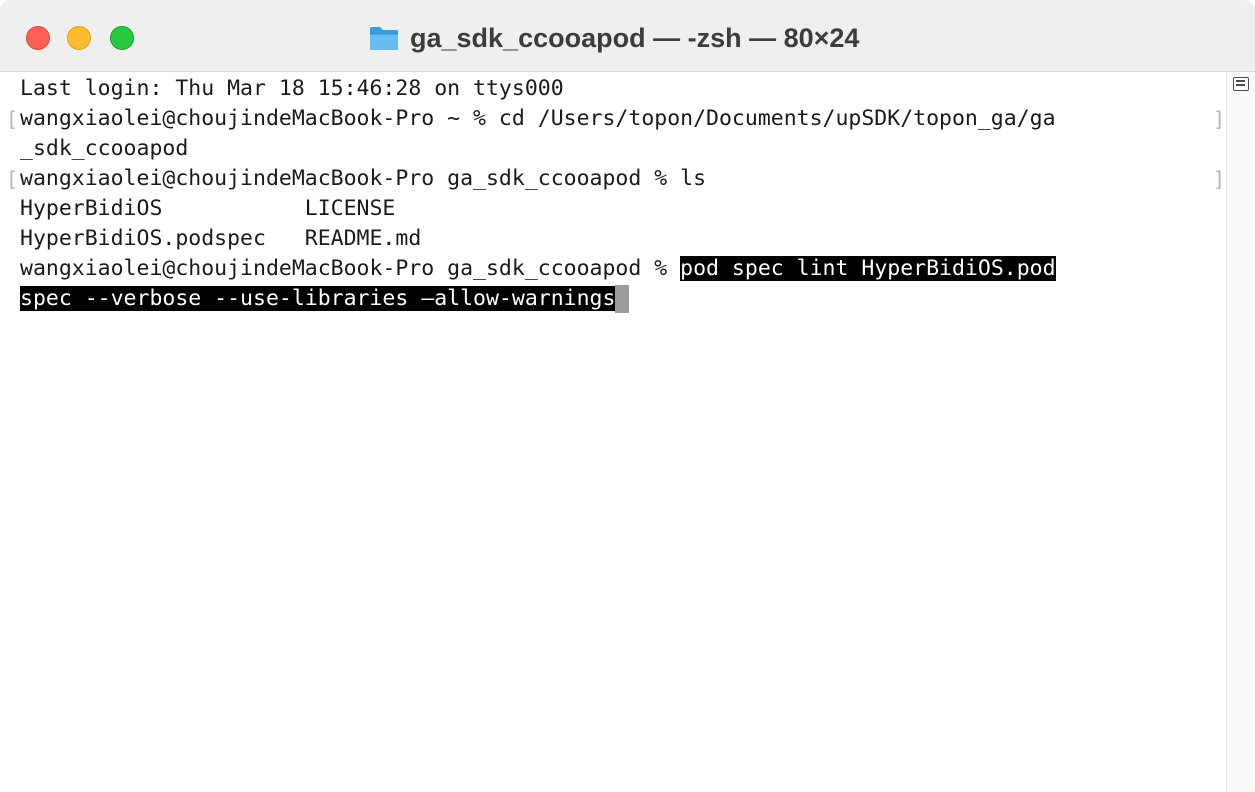 This screenshot has width=1255, height=792. What do you see at coordinates (221, 238) in the screenshot?
I see `ls-output-row: HyperBidiOS.podspec README.md` at bounding box center [221, 238].